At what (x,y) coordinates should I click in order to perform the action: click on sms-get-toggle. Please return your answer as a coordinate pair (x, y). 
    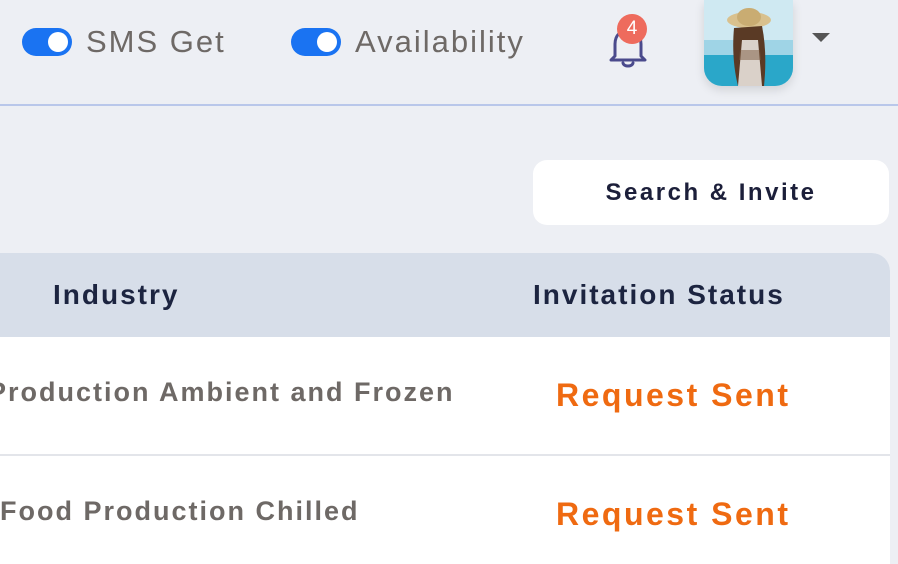
    Looking at the image, I should click on (47, 42).